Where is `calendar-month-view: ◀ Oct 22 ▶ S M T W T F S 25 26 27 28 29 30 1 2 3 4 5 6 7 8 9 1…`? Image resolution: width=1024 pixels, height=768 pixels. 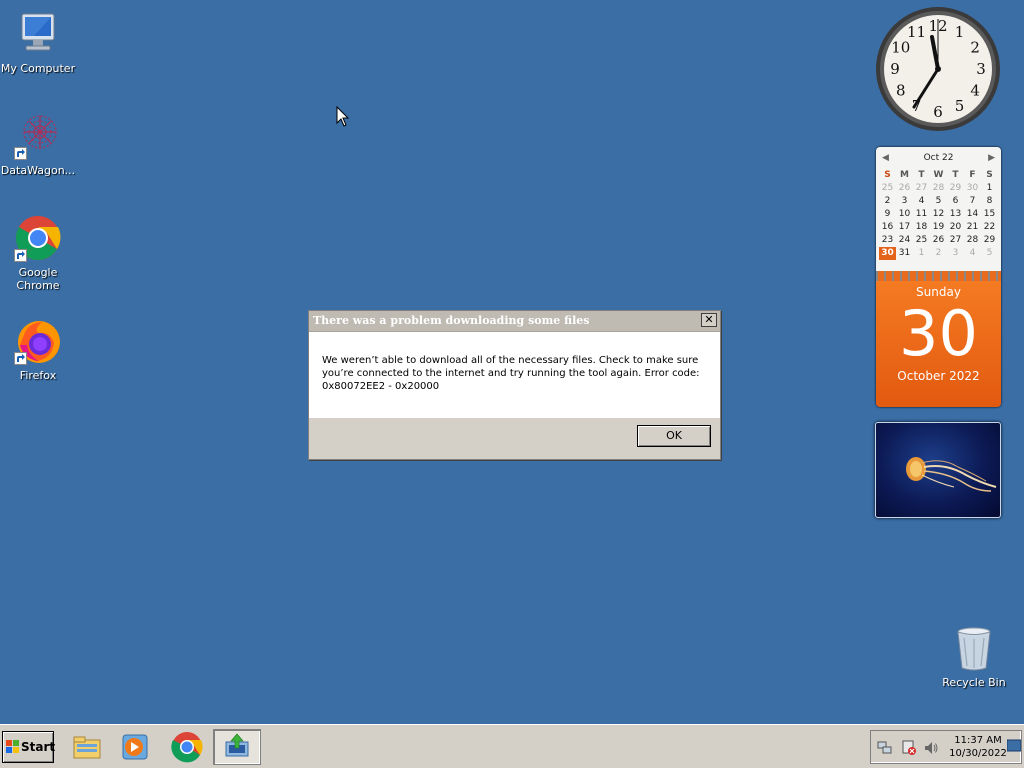
calendar-month-view: ◀ Oct 22 ▶ S M T W T F S 25 26 27 28 29 30 1 2 3 4 5 6 7 8 9 1… is located at coordinates (938, 209).